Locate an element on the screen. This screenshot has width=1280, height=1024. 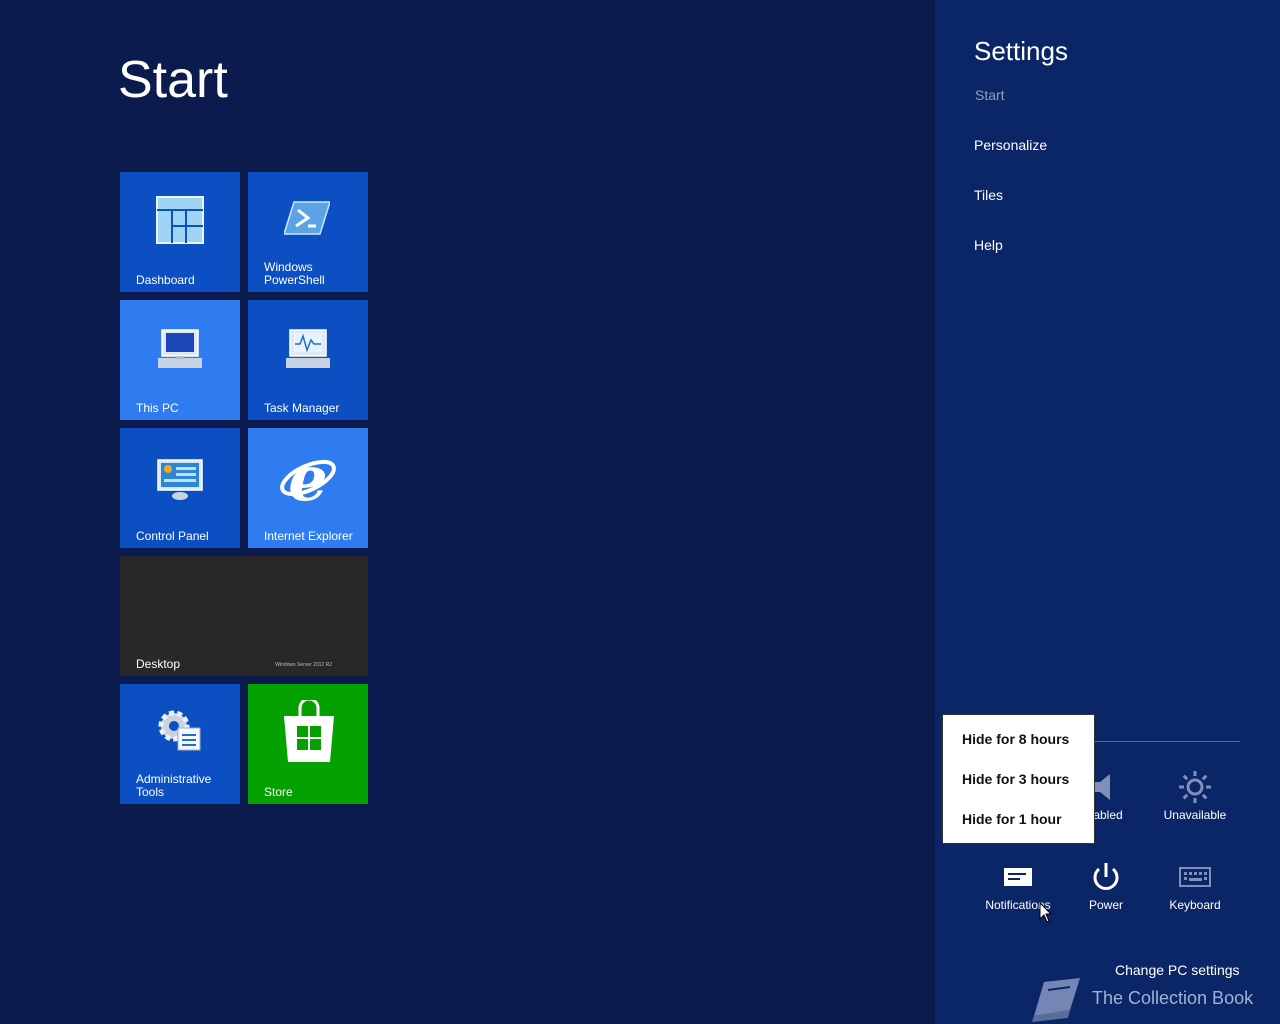
tile-store: Store is located at coordinates (308, 744).